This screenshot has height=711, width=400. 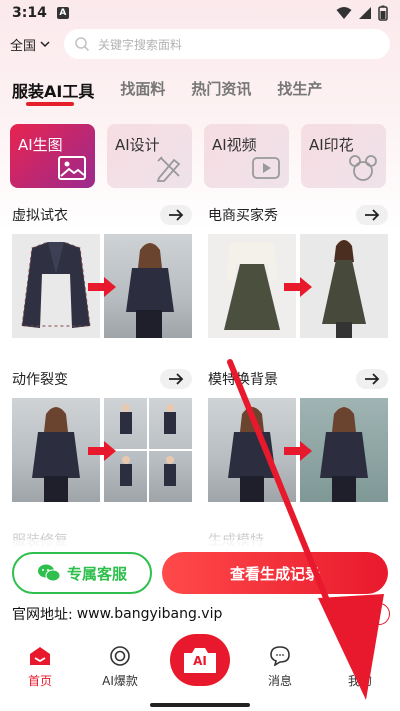 I want to click on profile-icon, so click(x=360, y=656).